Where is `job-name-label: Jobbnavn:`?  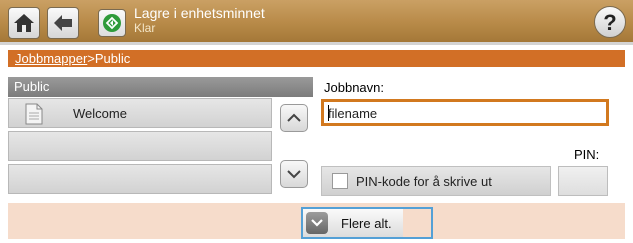 job-name-label: Jobbnavn: is located at coordinates (354, 87).